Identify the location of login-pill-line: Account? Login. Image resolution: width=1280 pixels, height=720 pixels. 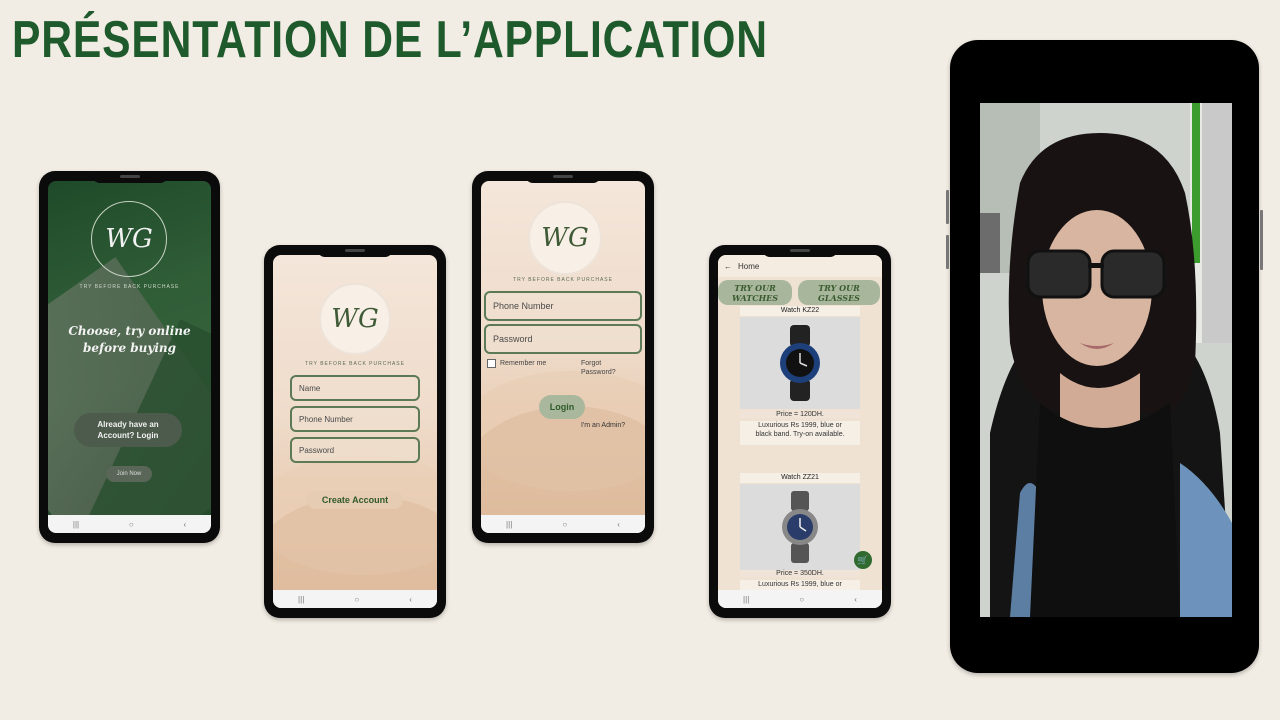
(128, 435).